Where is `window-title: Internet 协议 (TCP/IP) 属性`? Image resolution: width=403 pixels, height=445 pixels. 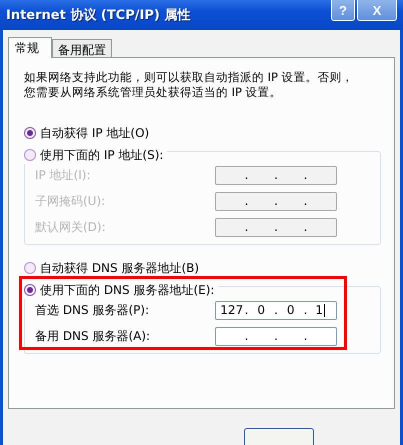
window-title: Internet 协议 (TCP/IP) 属性 is located at coordinates (98, 15).